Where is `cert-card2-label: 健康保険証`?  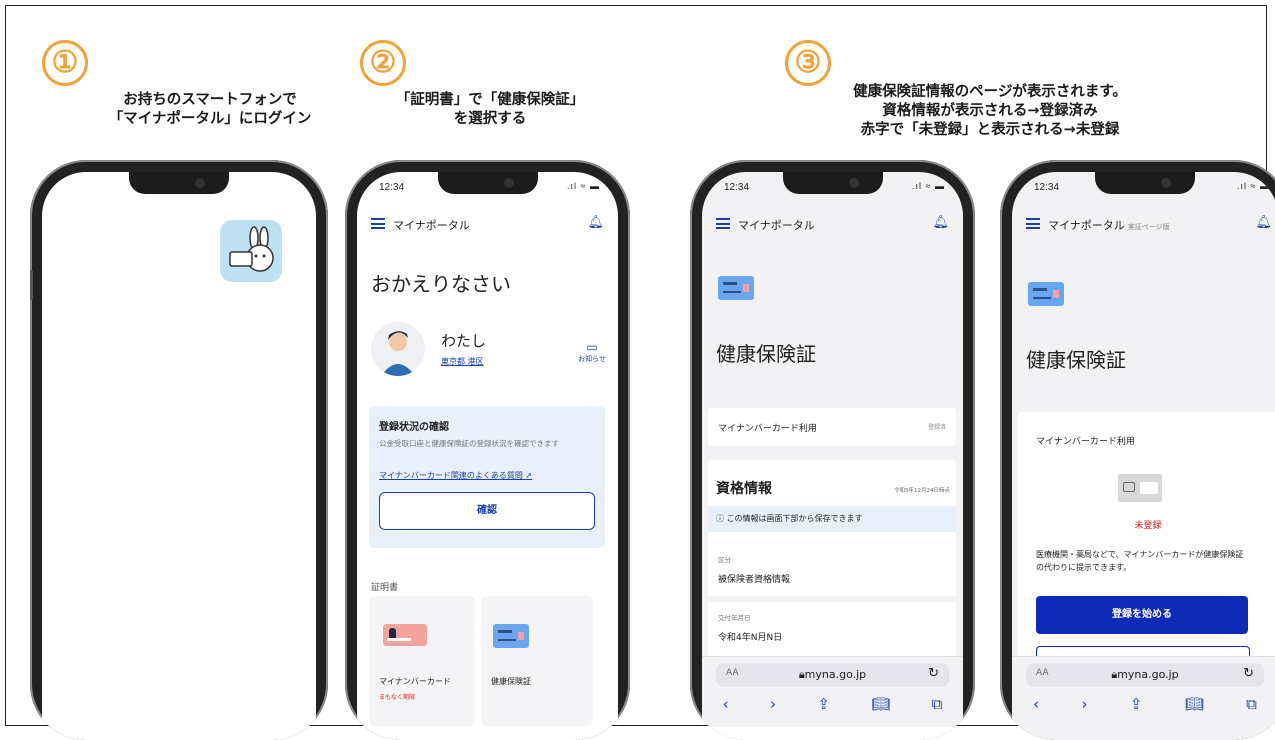
cert-card2-label: 健康保険証 is located at coordinates (511, 681).